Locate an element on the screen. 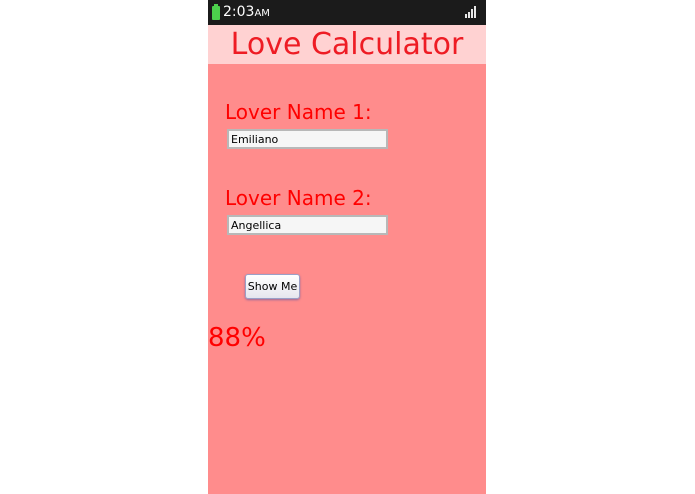 This screenshot has height=494, width=695. status-bar: 2:03AM is located at coordinates (347, 12).